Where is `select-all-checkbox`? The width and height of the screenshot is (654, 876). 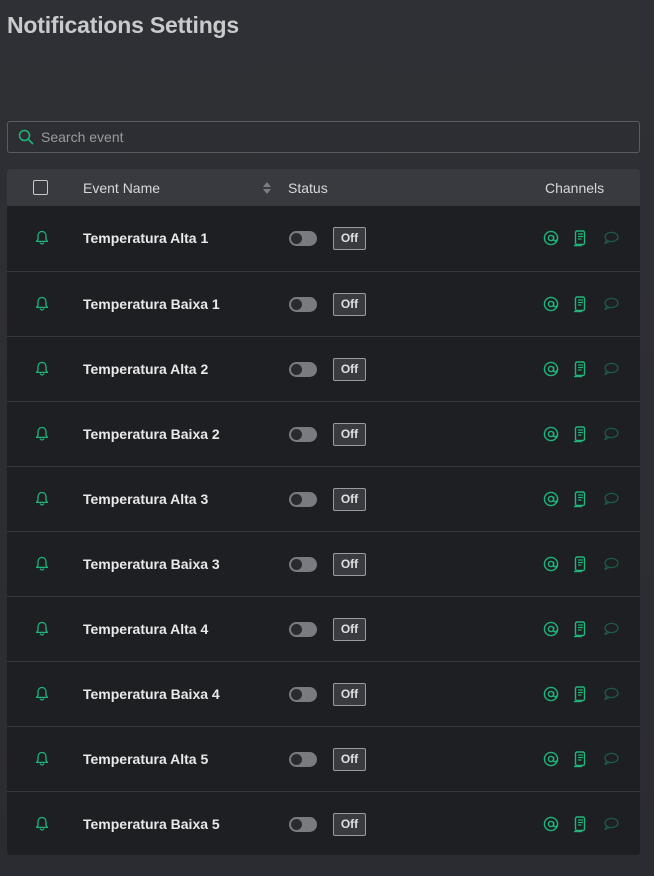 select-all-checkbox is located at coordinates (40, 187).